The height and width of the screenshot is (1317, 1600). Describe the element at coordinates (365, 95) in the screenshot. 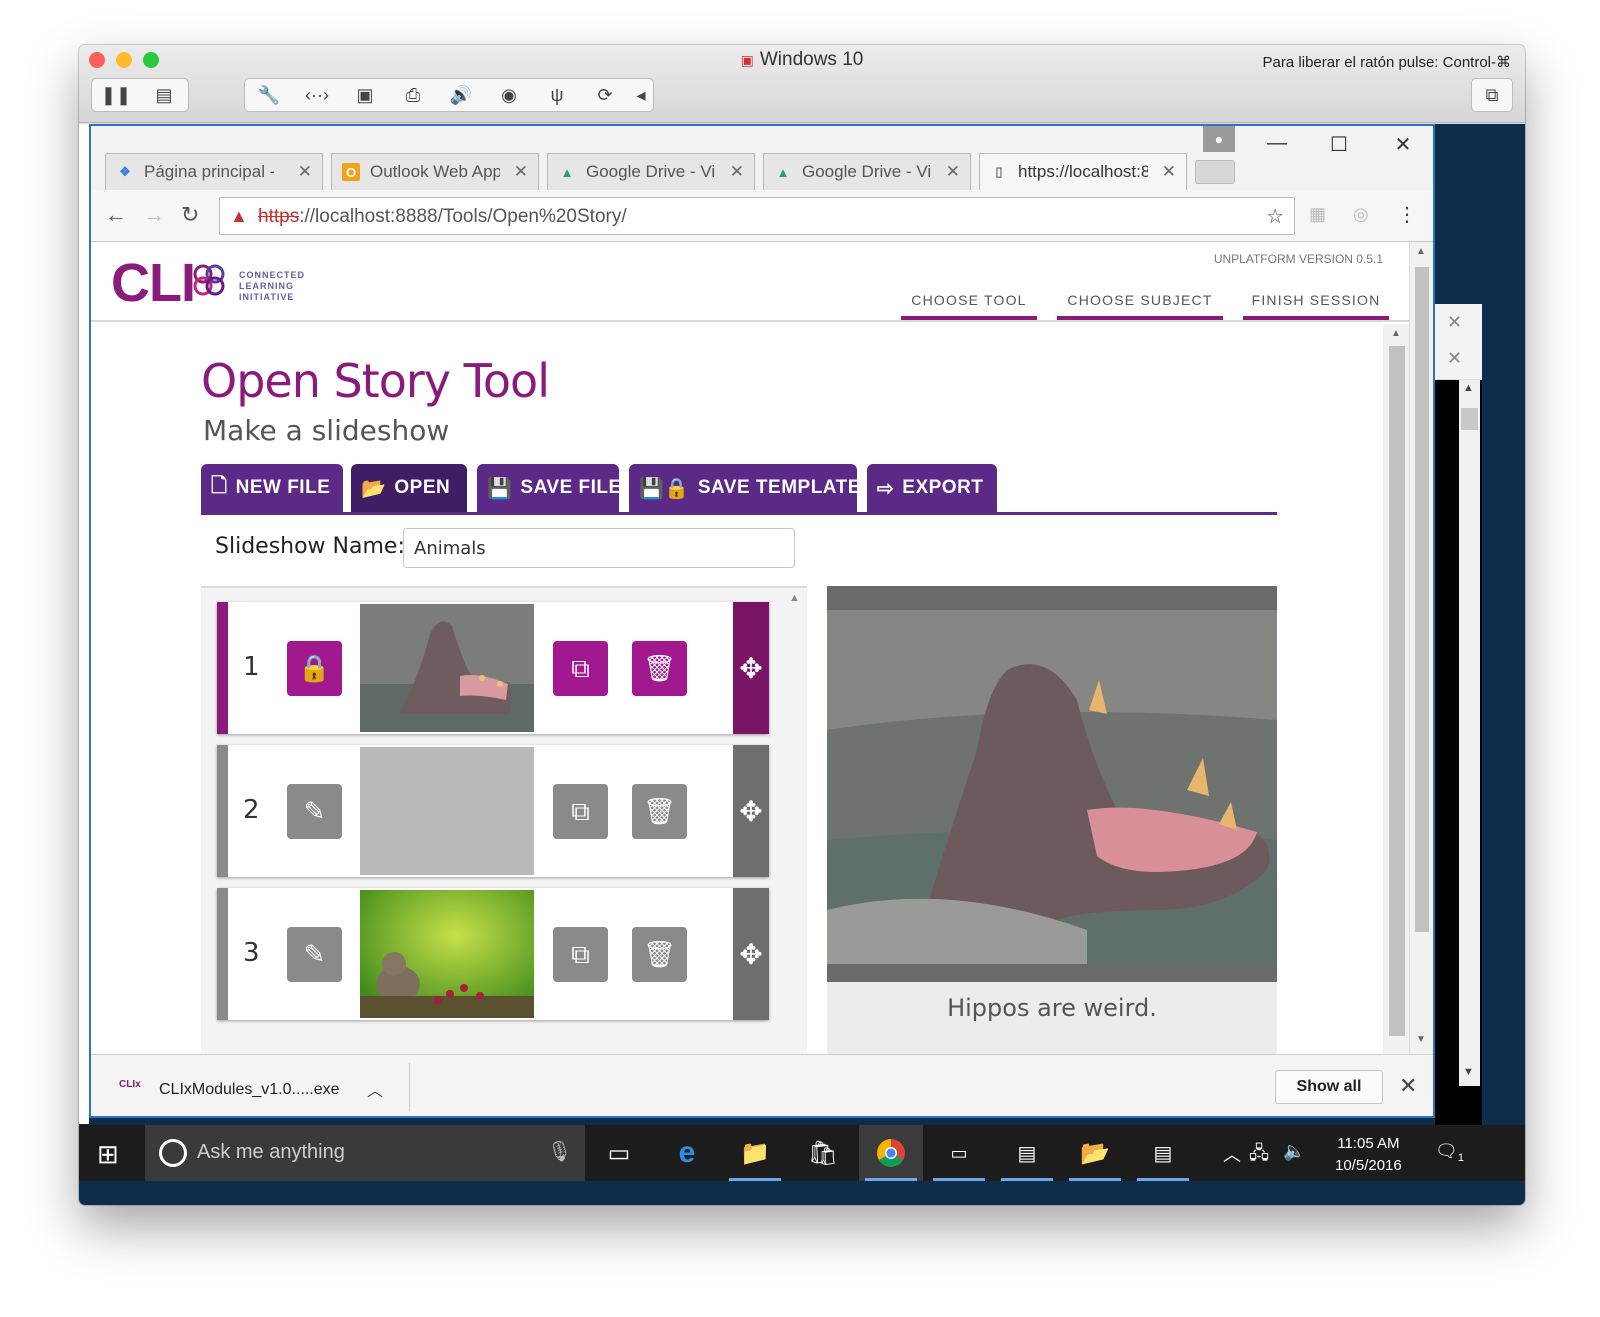

I see `disk-icon: ▣` at that location.